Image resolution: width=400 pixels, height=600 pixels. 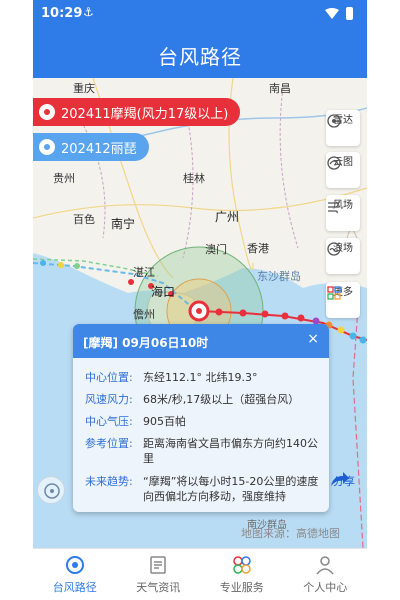 I want to click on page-title: 台风路径, so click(x=200, y=57).